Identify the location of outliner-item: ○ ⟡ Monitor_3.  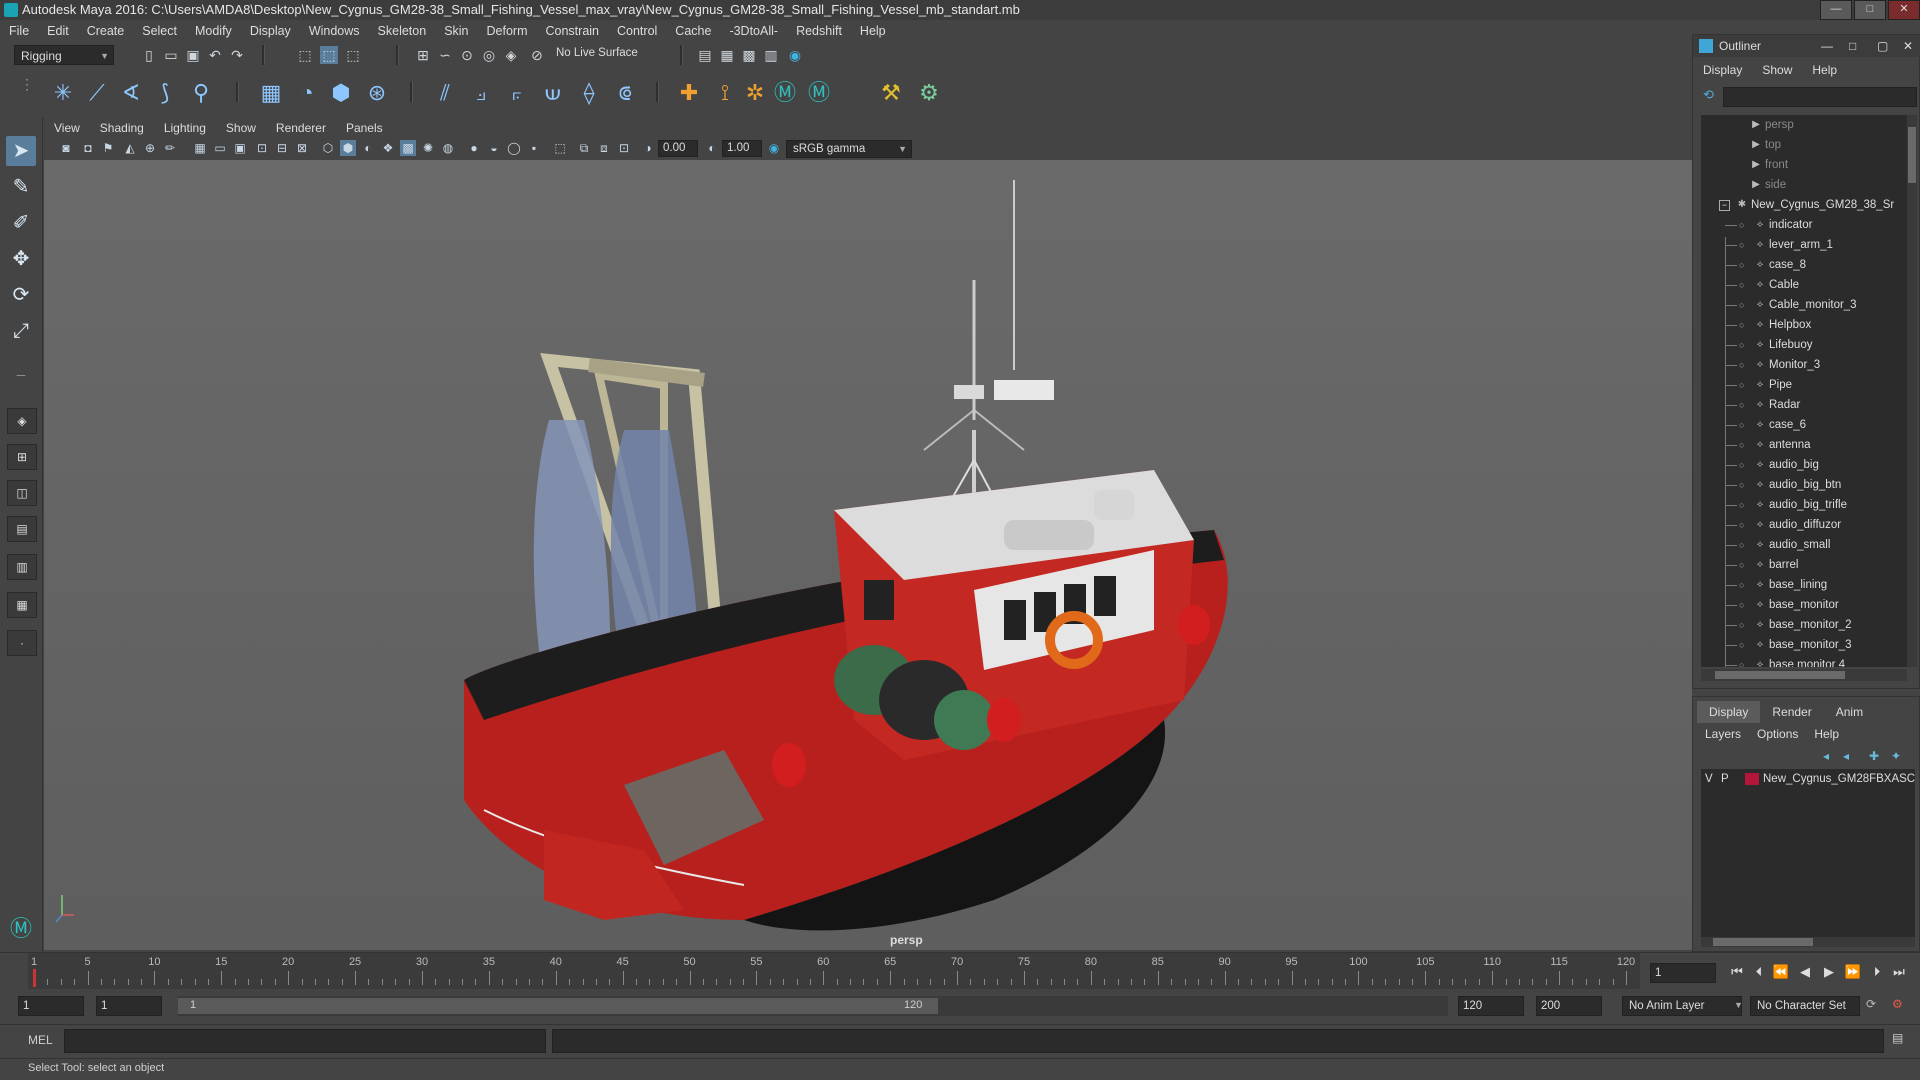
(1804, 365).